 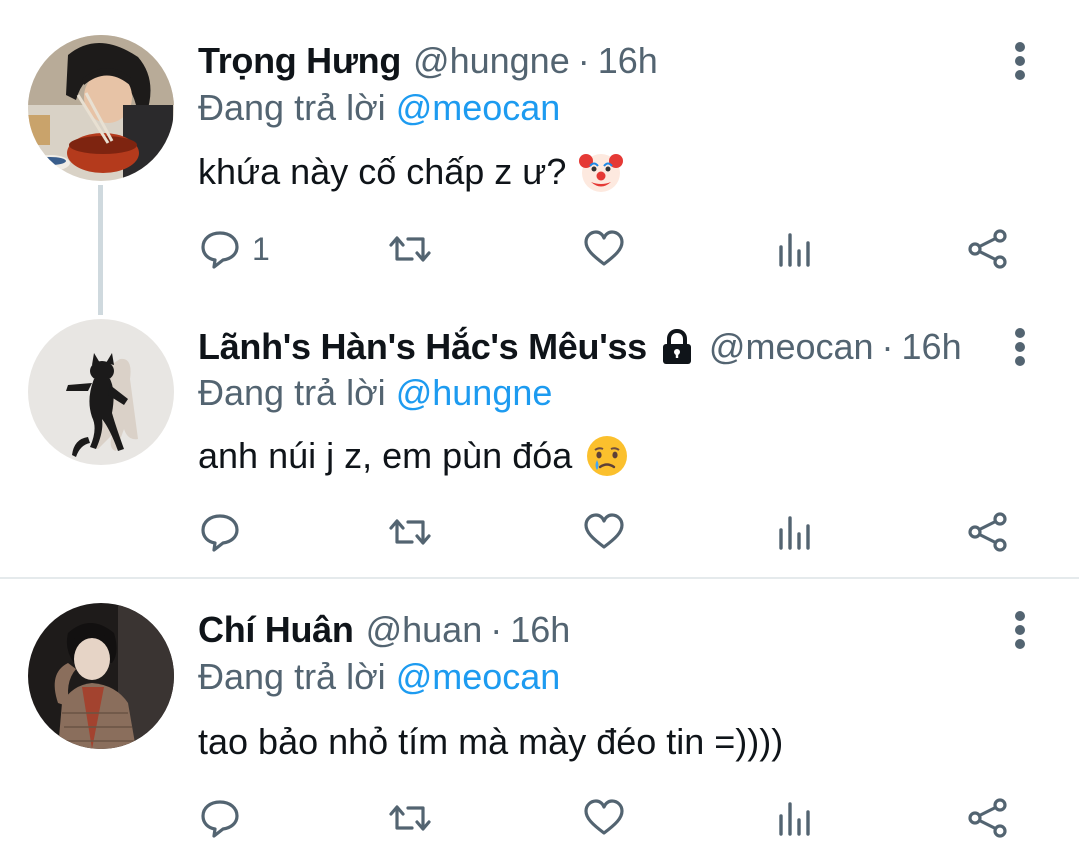 I want to click on tweet-header: Lãnh's Hàn's Hắc's Mêu'ss @meocan · 16h, so click(x=580, y=347).